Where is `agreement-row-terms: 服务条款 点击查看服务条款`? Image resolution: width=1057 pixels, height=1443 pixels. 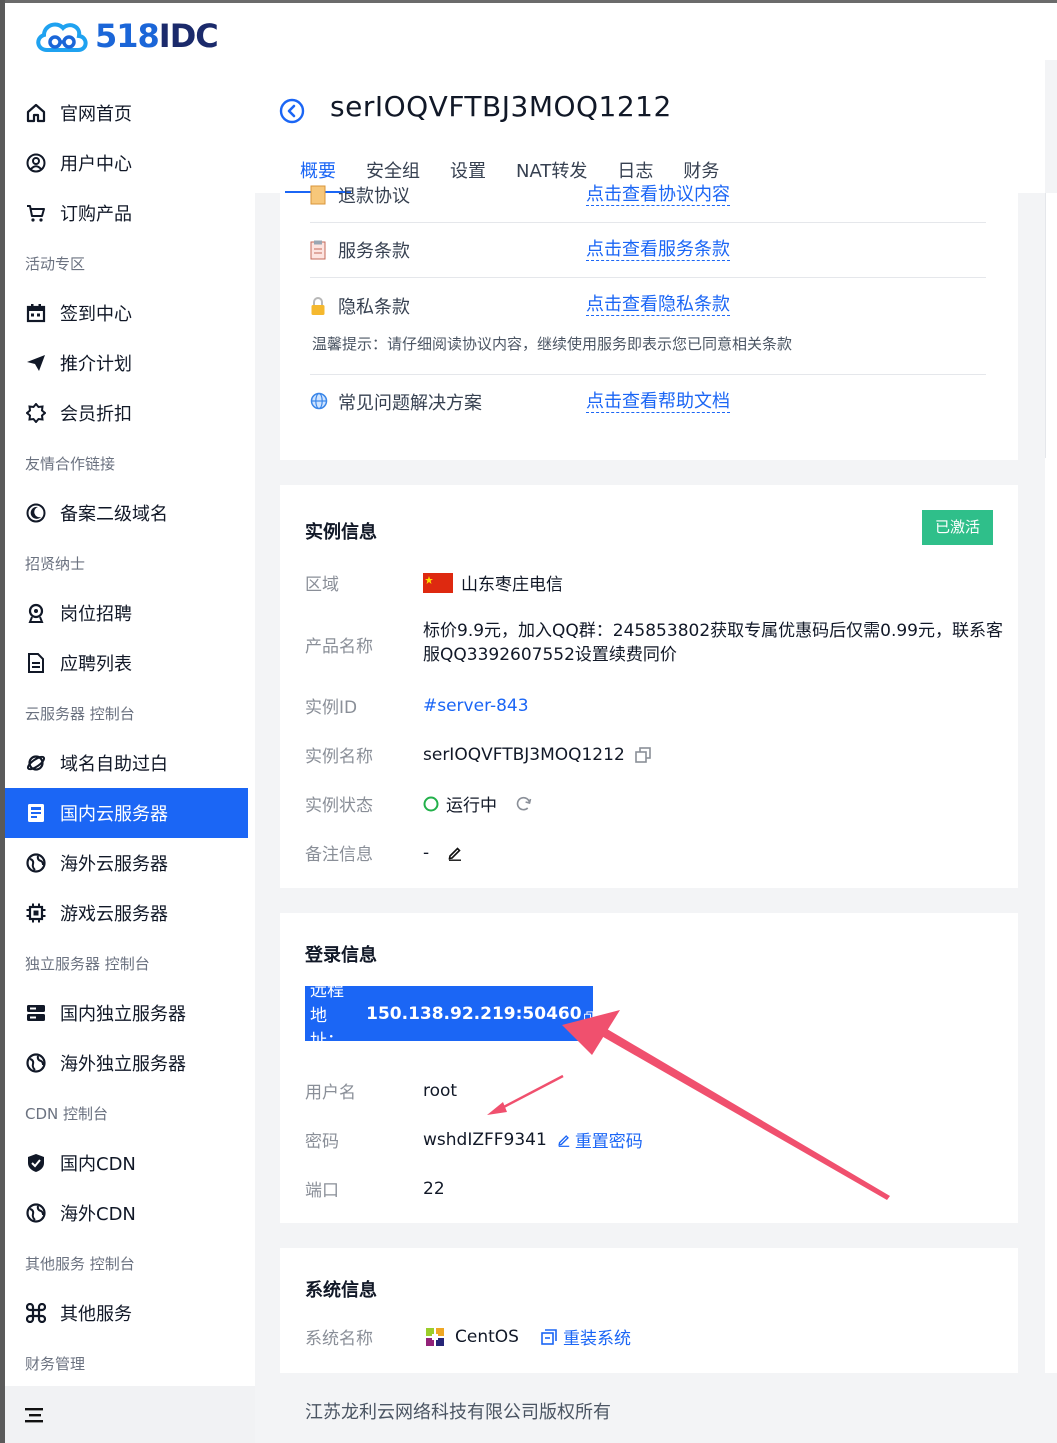 agreement-row-terms: 服务条款 点击查看服务条款 is located at coordinates (648, 250).